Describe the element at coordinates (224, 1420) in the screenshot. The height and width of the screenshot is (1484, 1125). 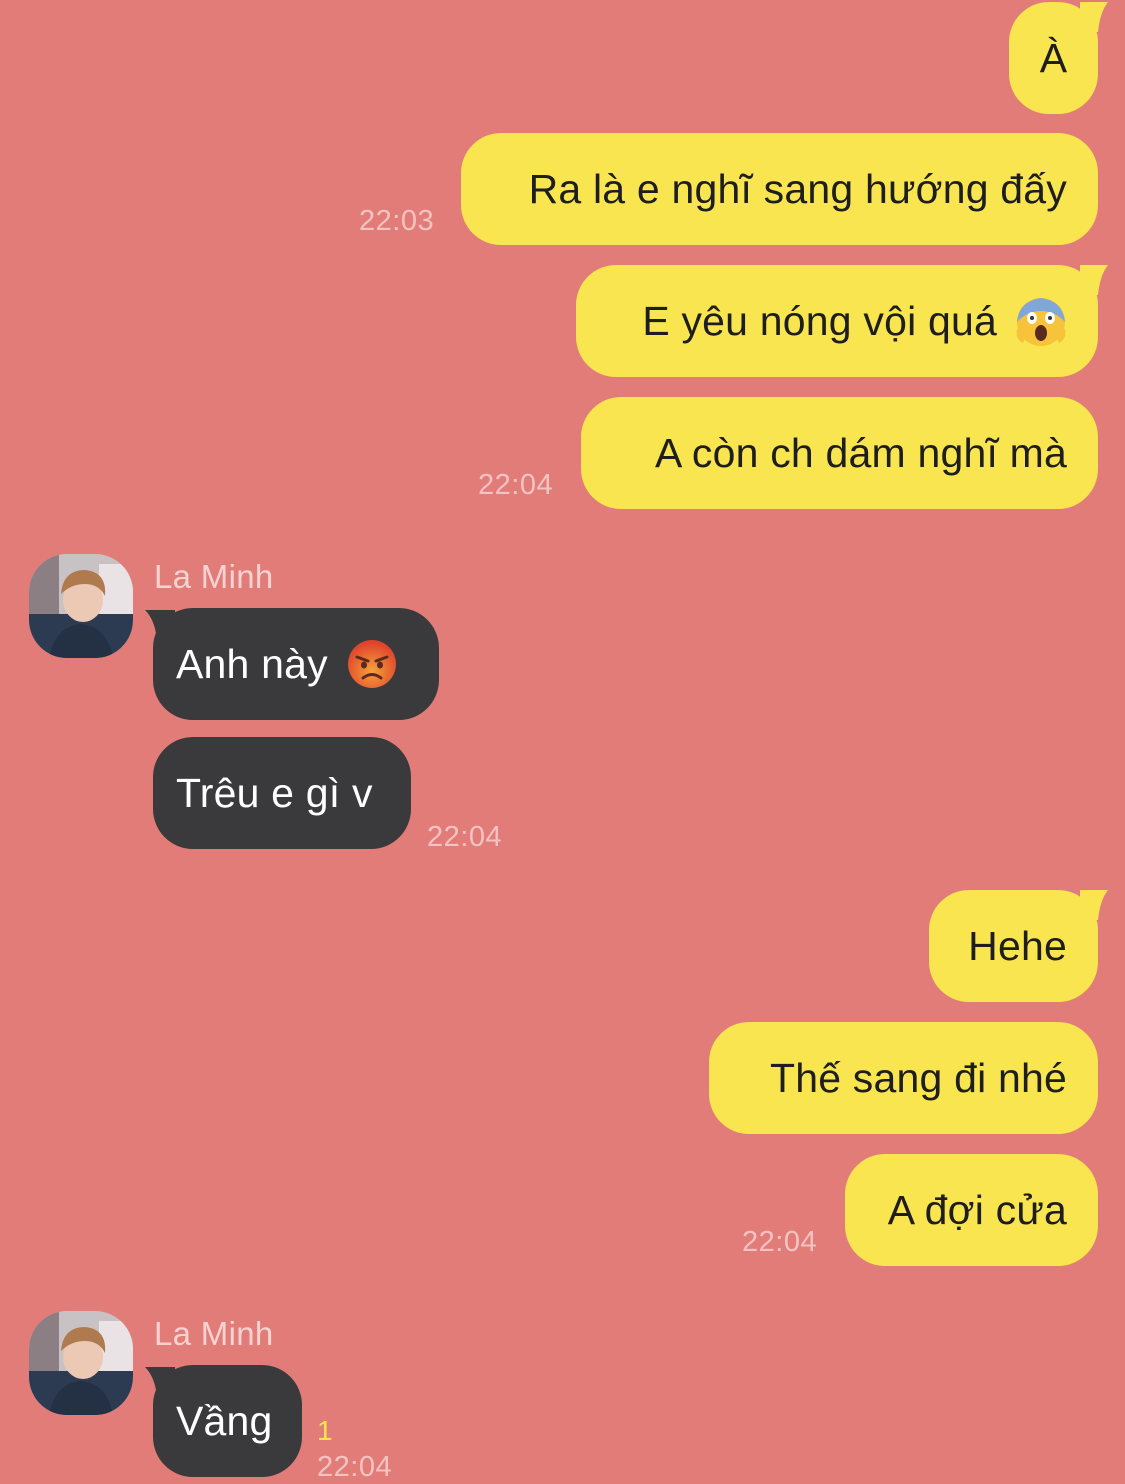
I see `message-text: Vầng` at that location.